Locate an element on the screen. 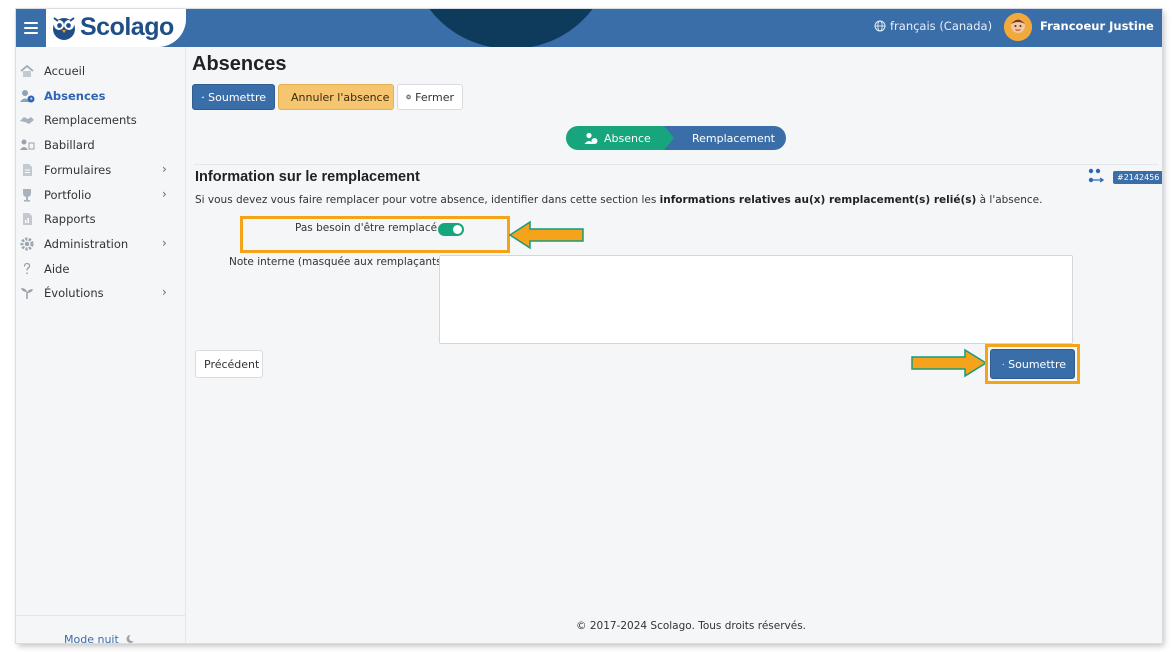  sidebar-item-remplacements: Remplacements is located at coordinates (100, 120).